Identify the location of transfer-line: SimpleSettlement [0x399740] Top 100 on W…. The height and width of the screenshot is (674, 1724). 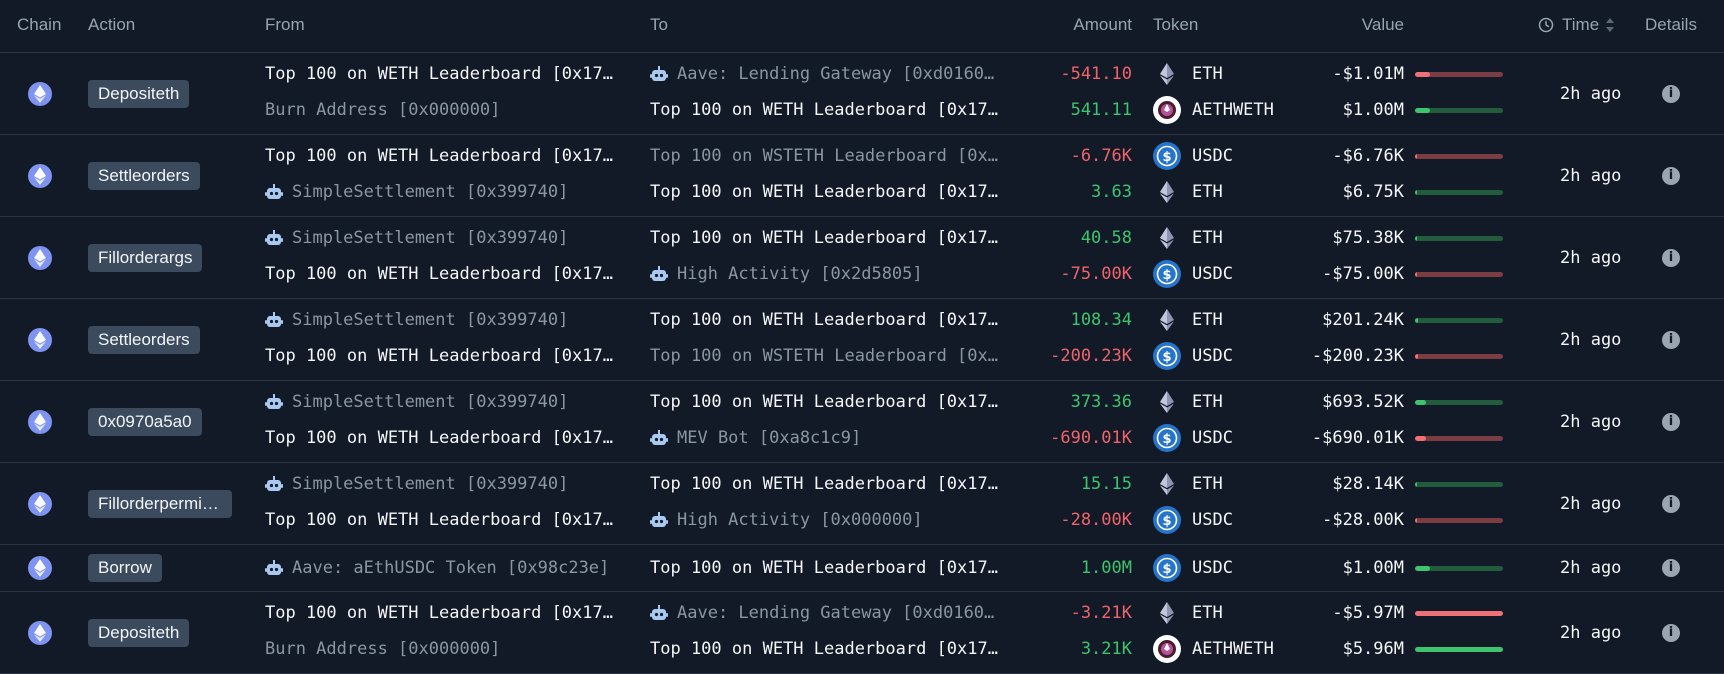
(862, 484).